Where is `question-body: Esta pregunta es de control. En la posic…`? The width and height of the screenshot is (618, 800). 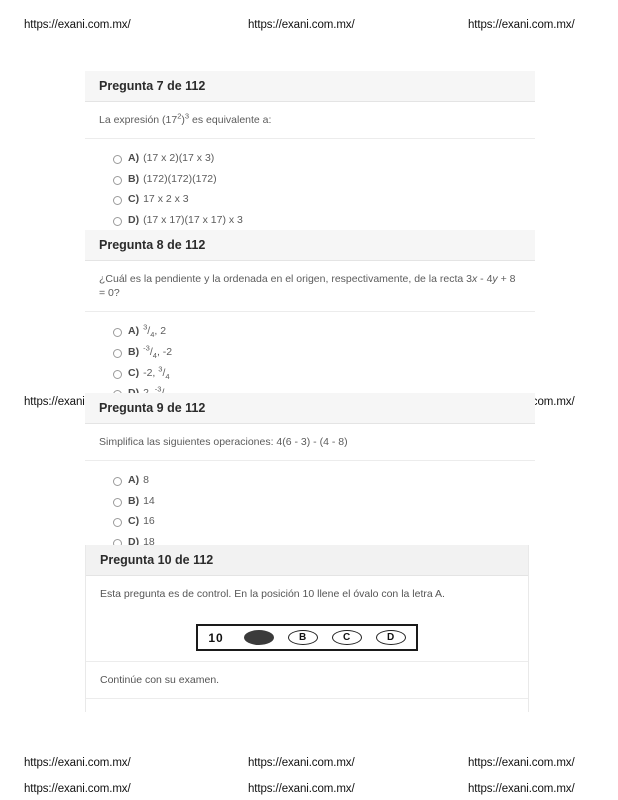 question-body: Esta pregunta es de control. En la posic… is located at coordinates (307, 644).